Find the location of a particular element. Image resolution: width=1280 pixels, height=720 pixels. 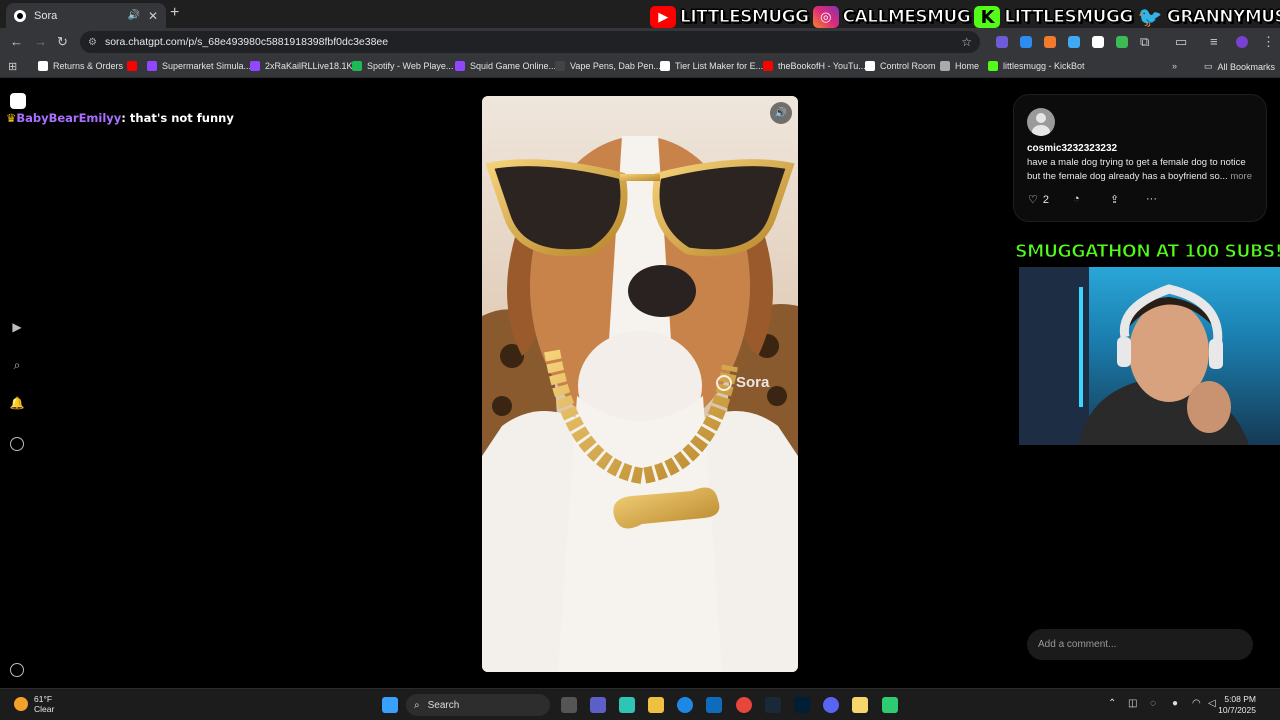

speaker-icon: 🔊 is located at coordinates (133, 15).